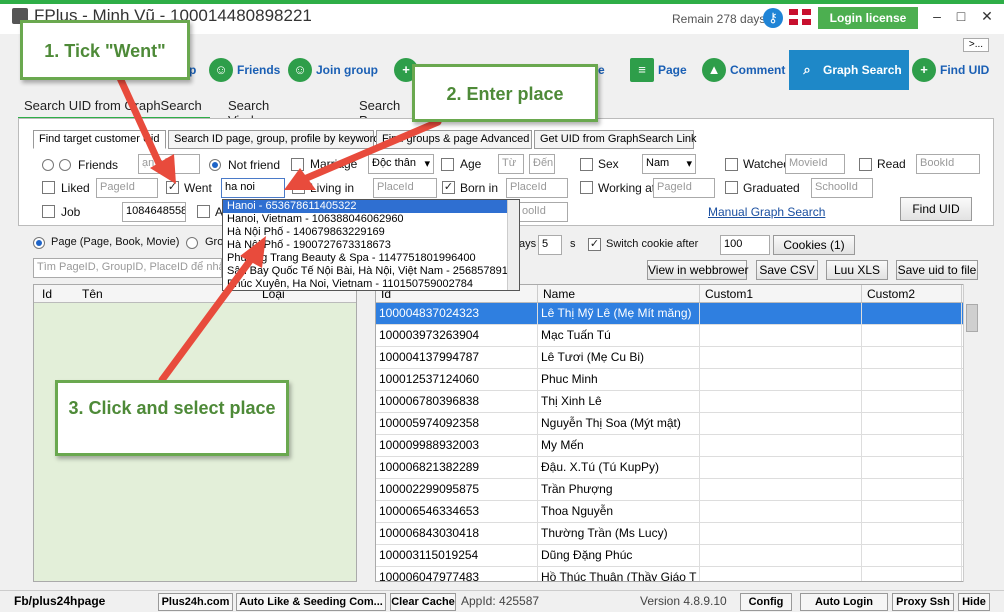 This screenshot has width=1004, height=612. I want to click on arrow-step2, so click(370, 151).